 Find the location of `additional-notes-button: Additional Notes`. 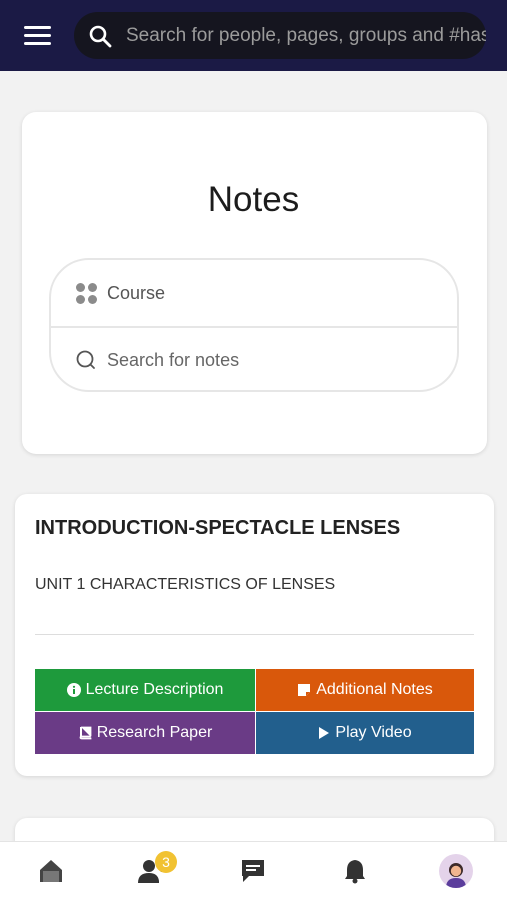

additional-notes-button: Additional Notes is located at coordinates (365, 690).